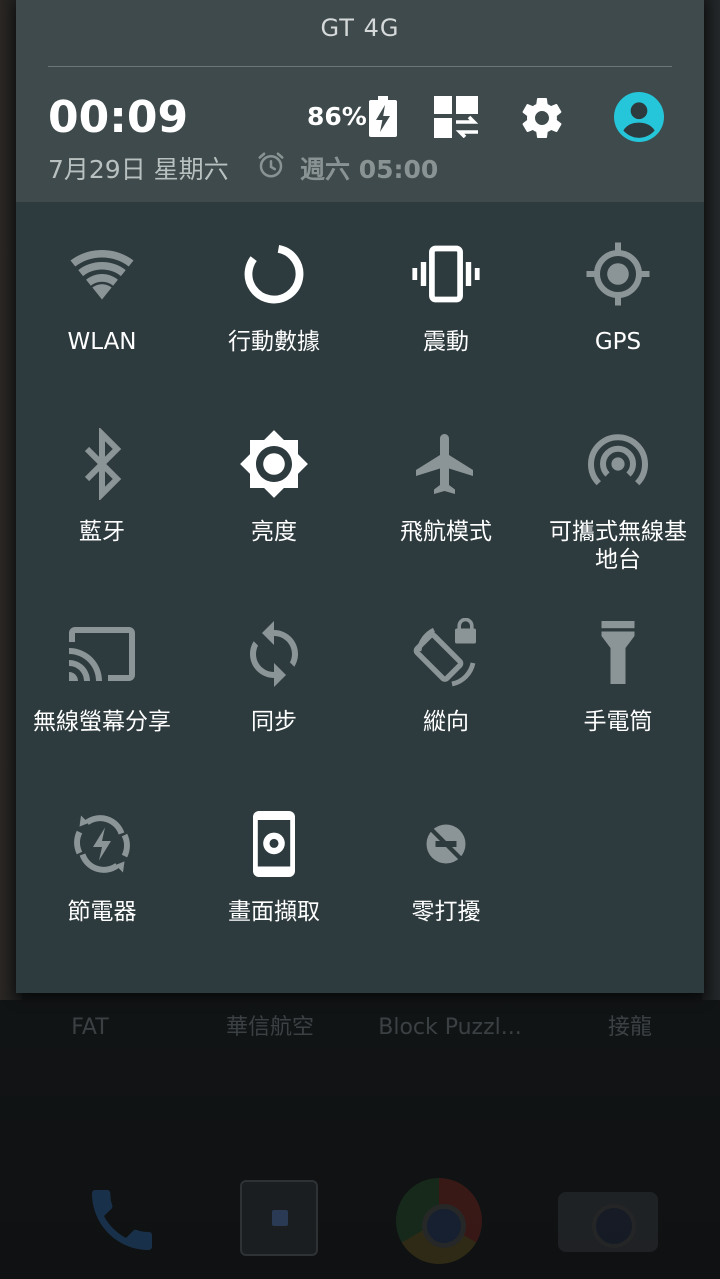  I want to click on tile-label: 零打擾, so click(446, 912).